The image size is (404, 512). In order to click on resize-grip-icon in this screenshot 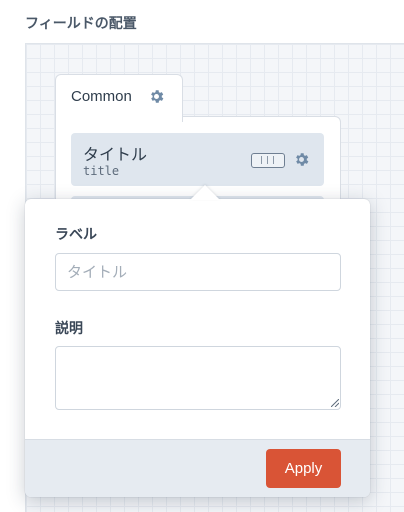, I will do `click(335, 403)`.